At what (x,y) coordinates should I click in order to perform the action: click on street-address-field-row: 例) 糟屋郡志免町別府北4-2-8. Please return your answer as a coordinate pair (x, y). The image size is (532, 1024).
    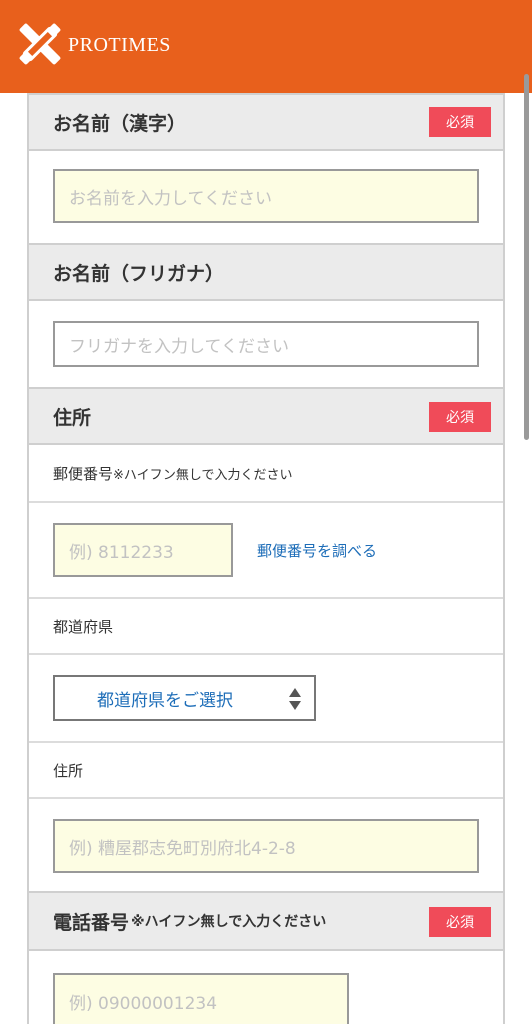
    Looking at the image, I should click on (266, 846).